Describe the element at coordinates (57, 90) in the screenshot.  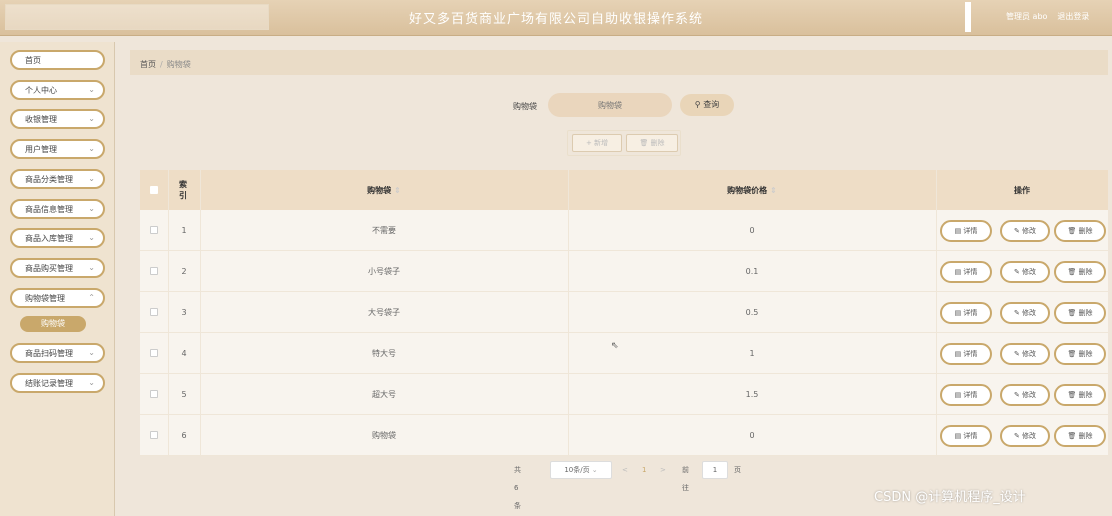
I see `sidebar-item-personal-center: 个人中心 ⌄` at that location.